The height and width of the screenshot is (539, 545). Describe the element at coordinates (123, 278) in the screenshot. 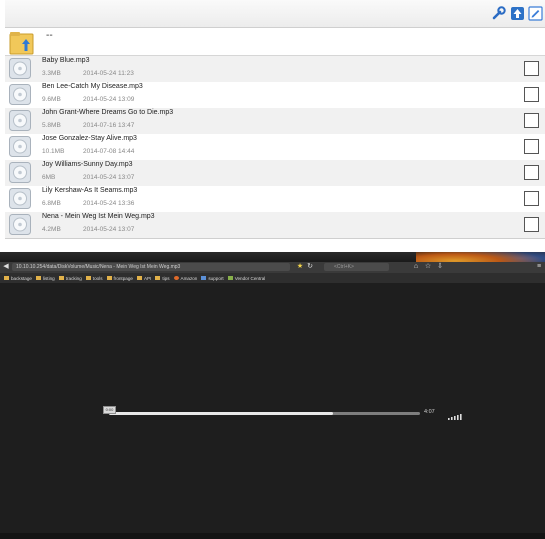

I see `bookmark-label: frontpage` at that location.